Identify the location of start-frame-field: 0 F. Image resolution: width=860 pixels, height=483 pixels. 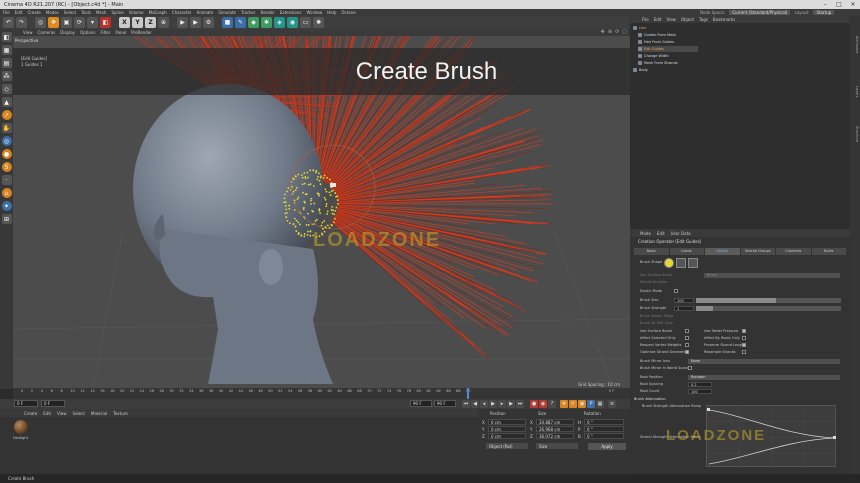
(26, 403).